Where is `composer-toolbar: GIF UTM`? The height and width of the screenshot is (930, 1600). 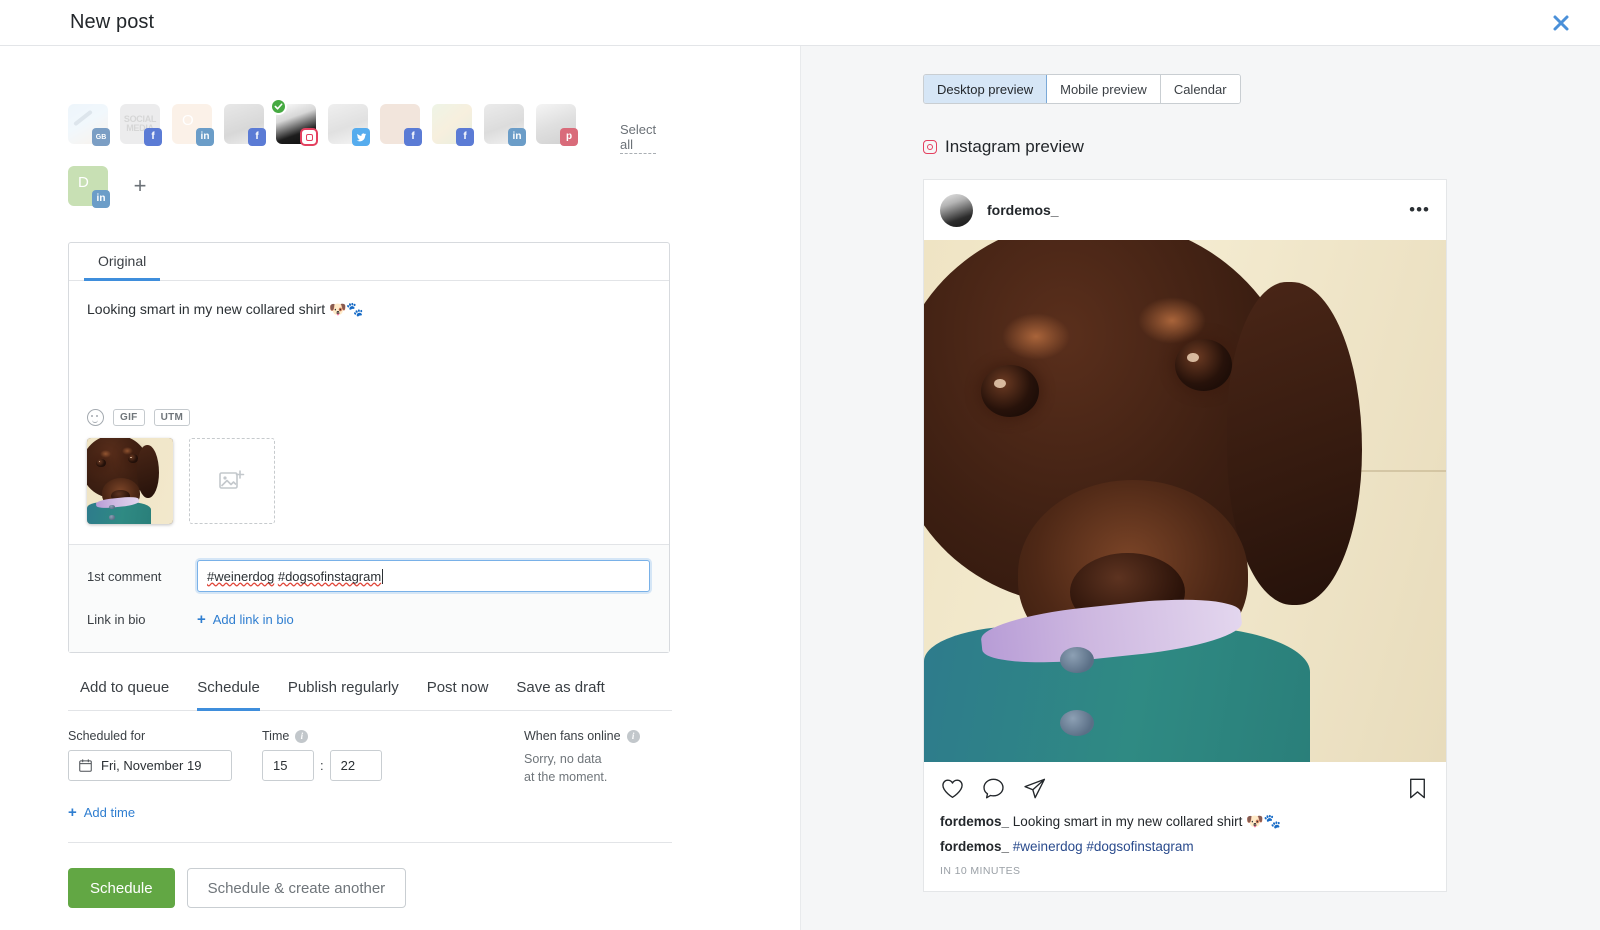
composer-toolbar: GIF UTM is located at coordinates (369, 423).